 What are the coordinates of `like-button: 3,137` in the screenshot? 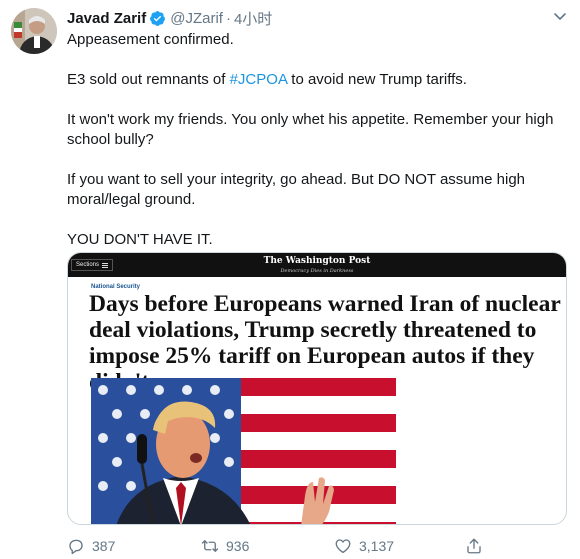 It's located at (364, 546).